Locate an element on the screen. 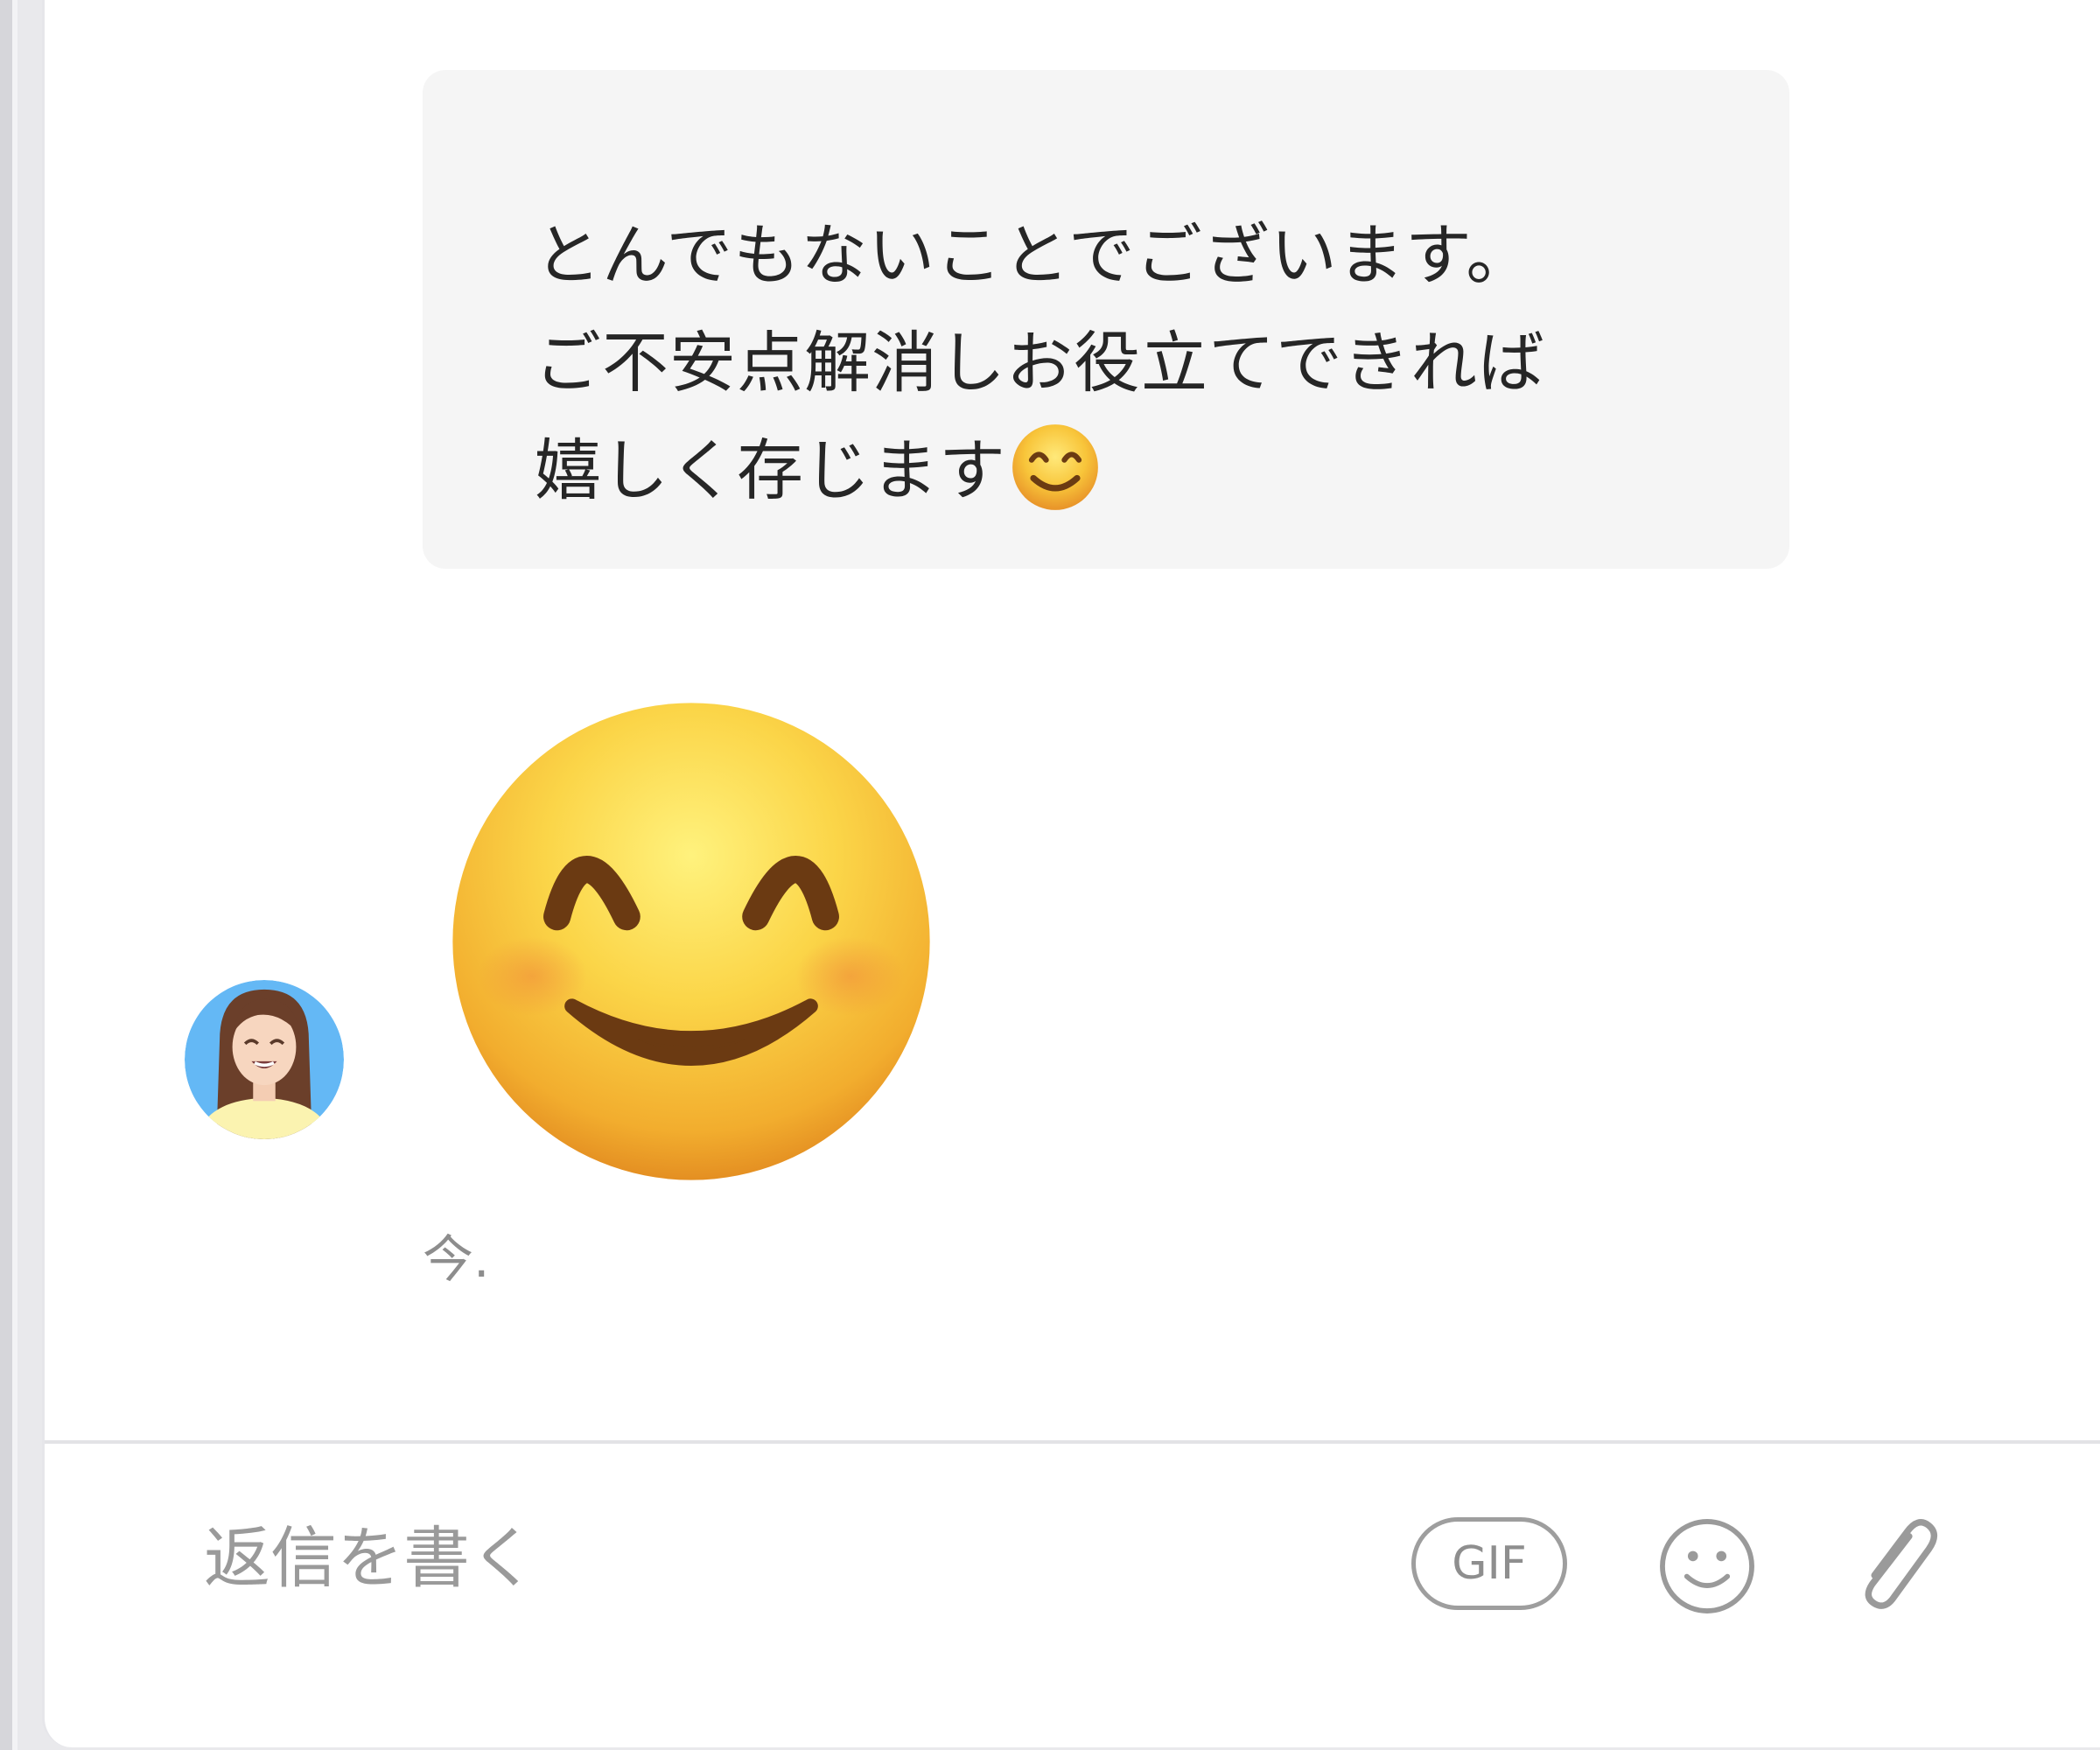 Image resolution: width=2100 pixels, height=1750 pixels. sticker-smiling-face-emoji-icon is located at coordinates (691, 941).